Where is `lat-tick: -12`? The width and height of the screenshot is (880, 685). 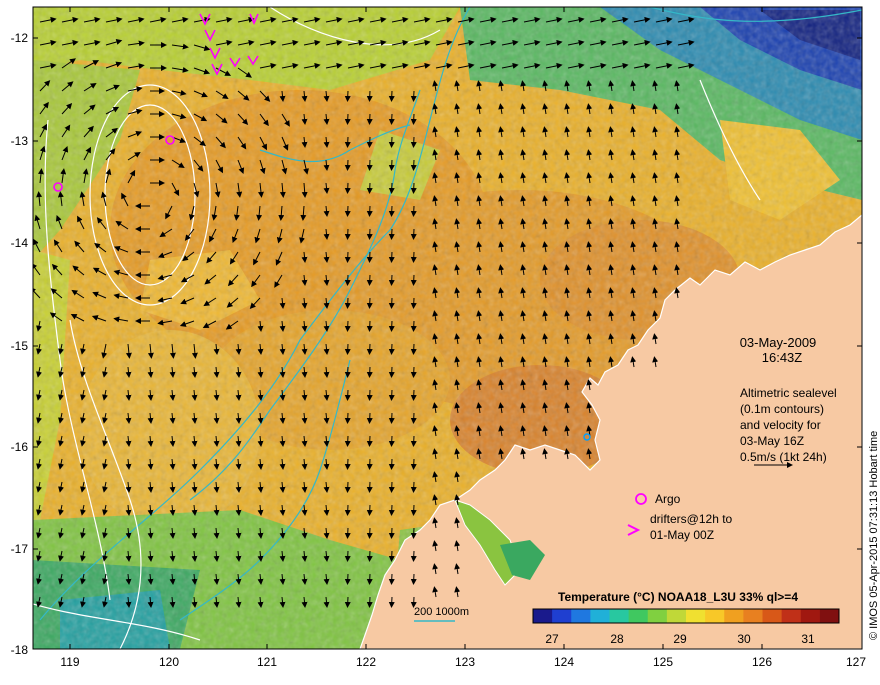 lat-tick: -12 is located at coordinates (20, 38).